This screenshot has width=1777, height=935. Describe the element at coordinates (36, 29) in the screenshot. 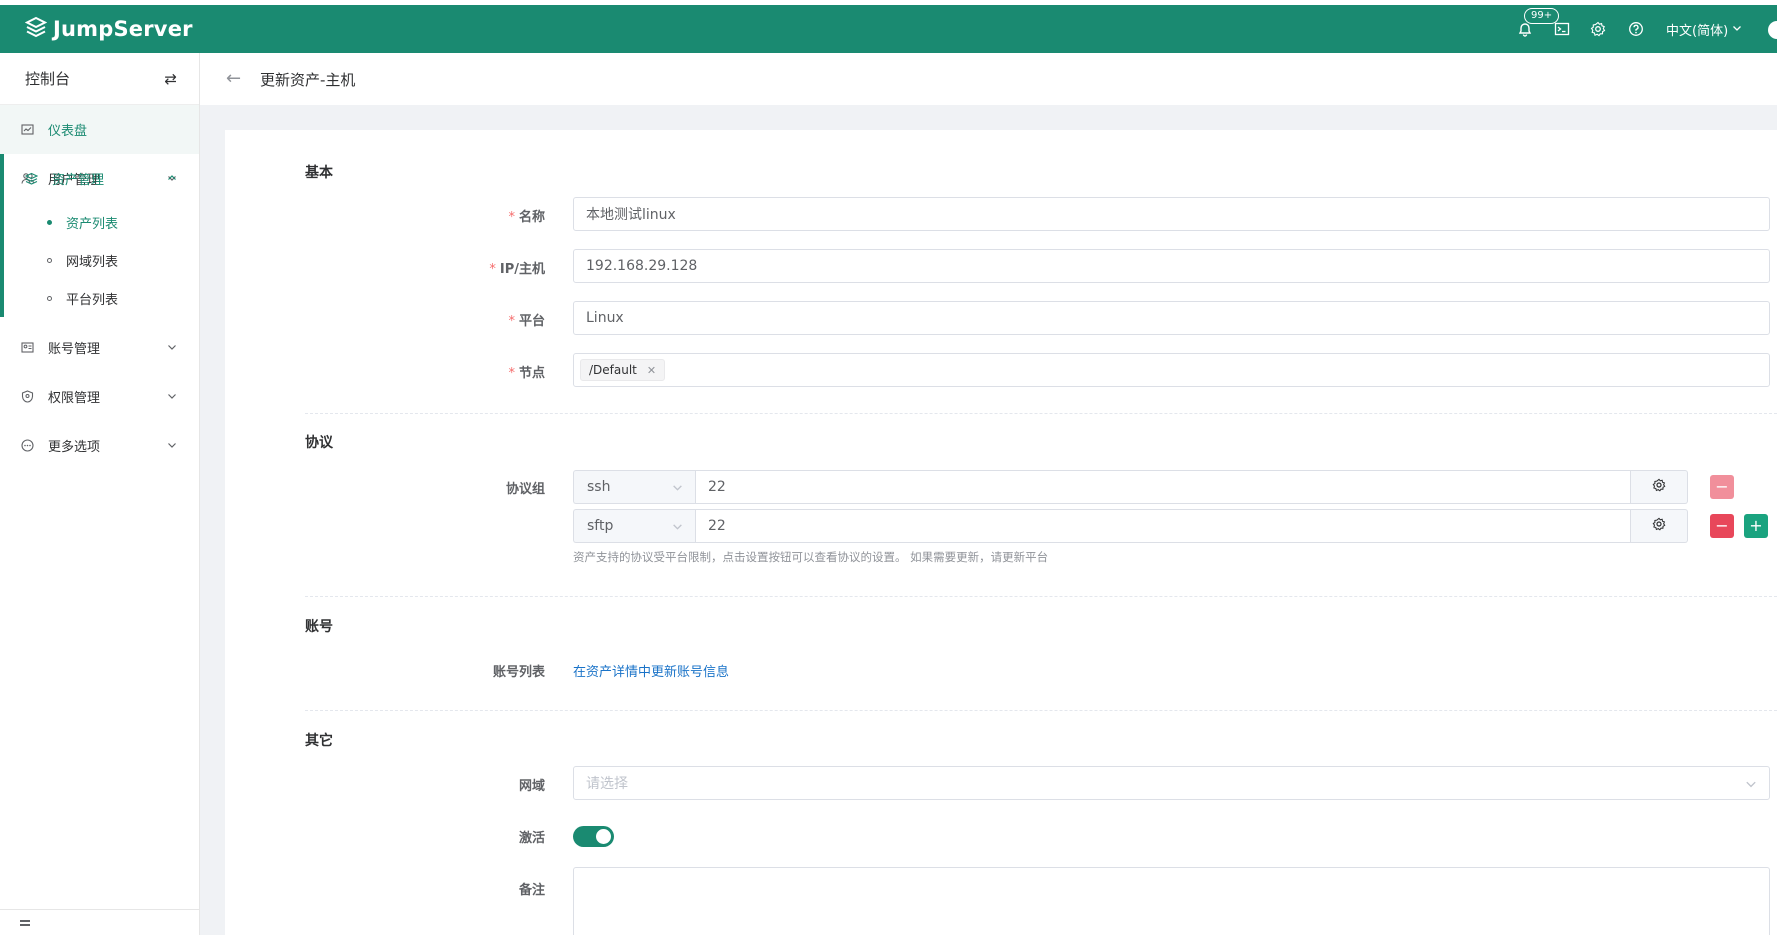

I see `jumpserver-logo-icon` at that location.